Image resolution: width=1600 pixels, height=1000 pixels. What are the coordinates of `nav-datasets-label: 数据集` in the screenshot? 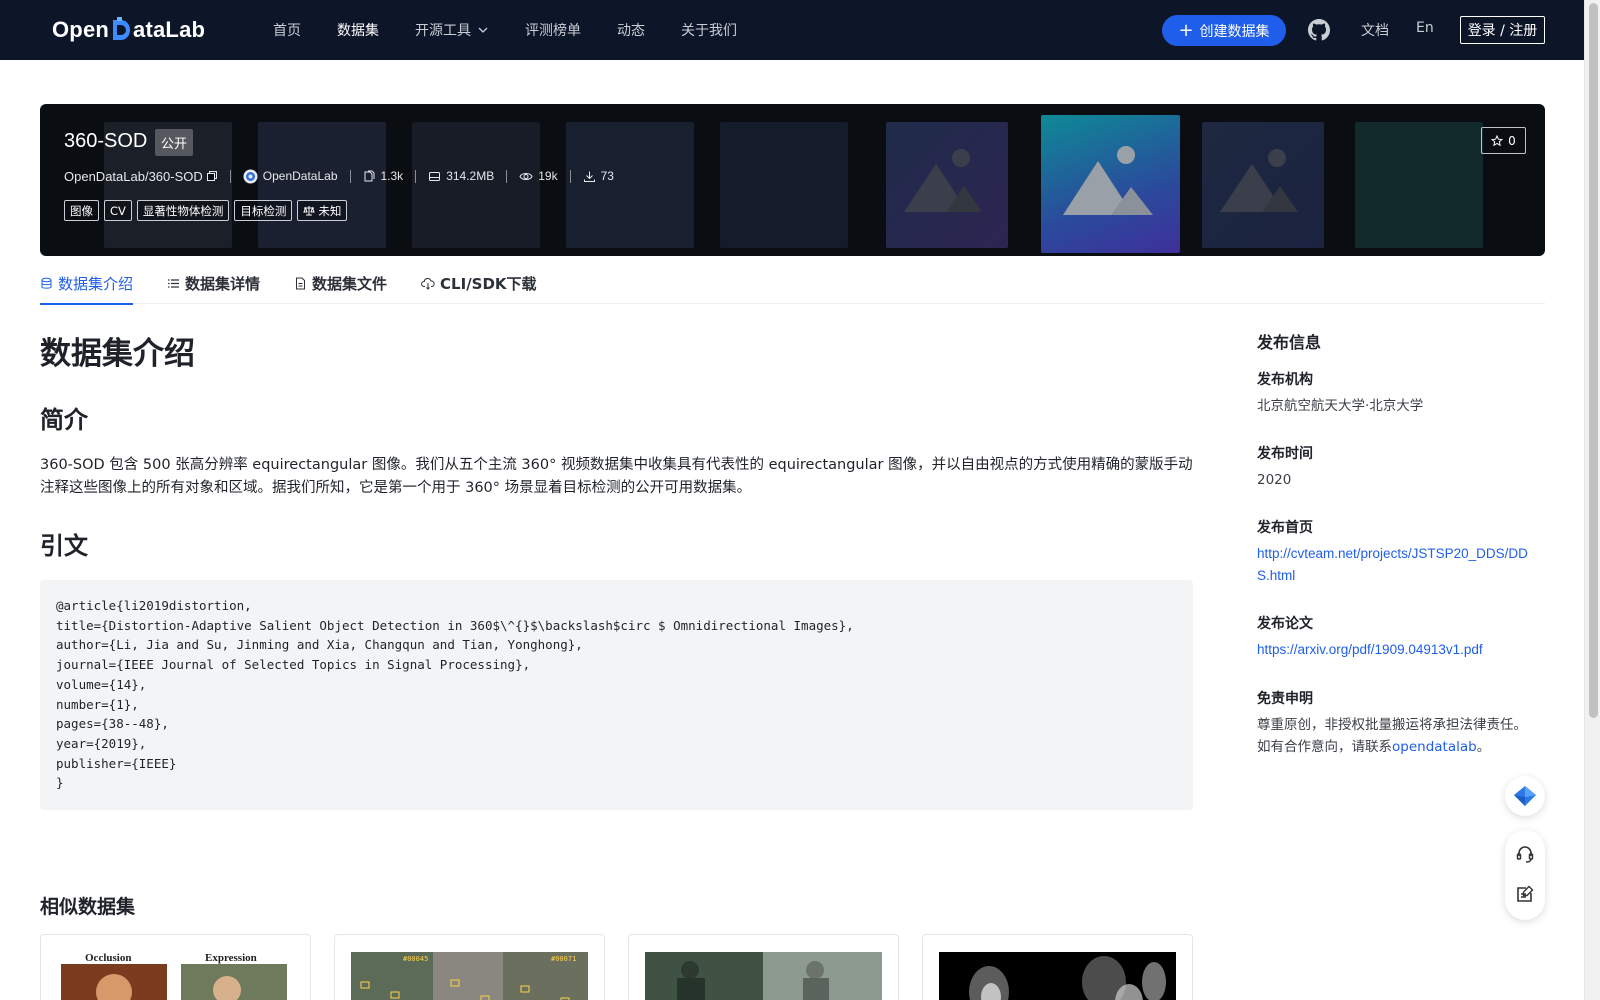 It's located at (358, 31).